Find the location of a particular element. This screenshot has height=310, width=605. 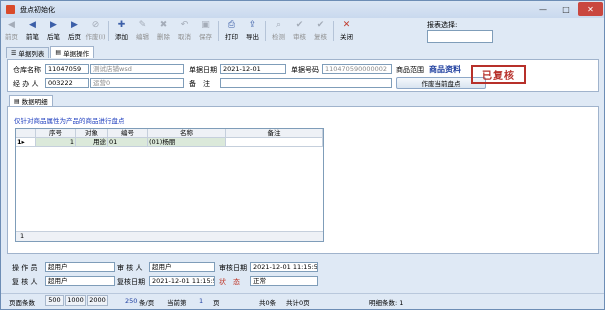

cell-object: 用途 is located at coordinates (92, 142).